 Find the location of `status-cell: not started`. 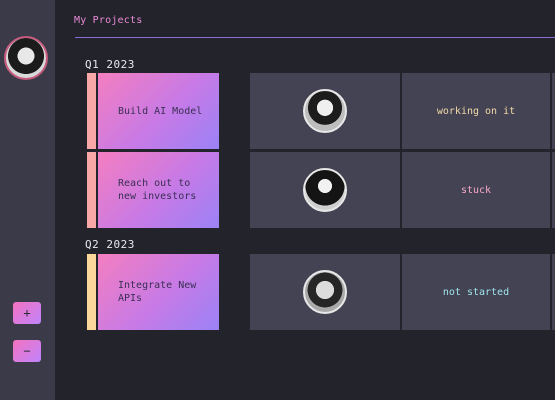

status-cell: not started is located at coordinates (476, 292).